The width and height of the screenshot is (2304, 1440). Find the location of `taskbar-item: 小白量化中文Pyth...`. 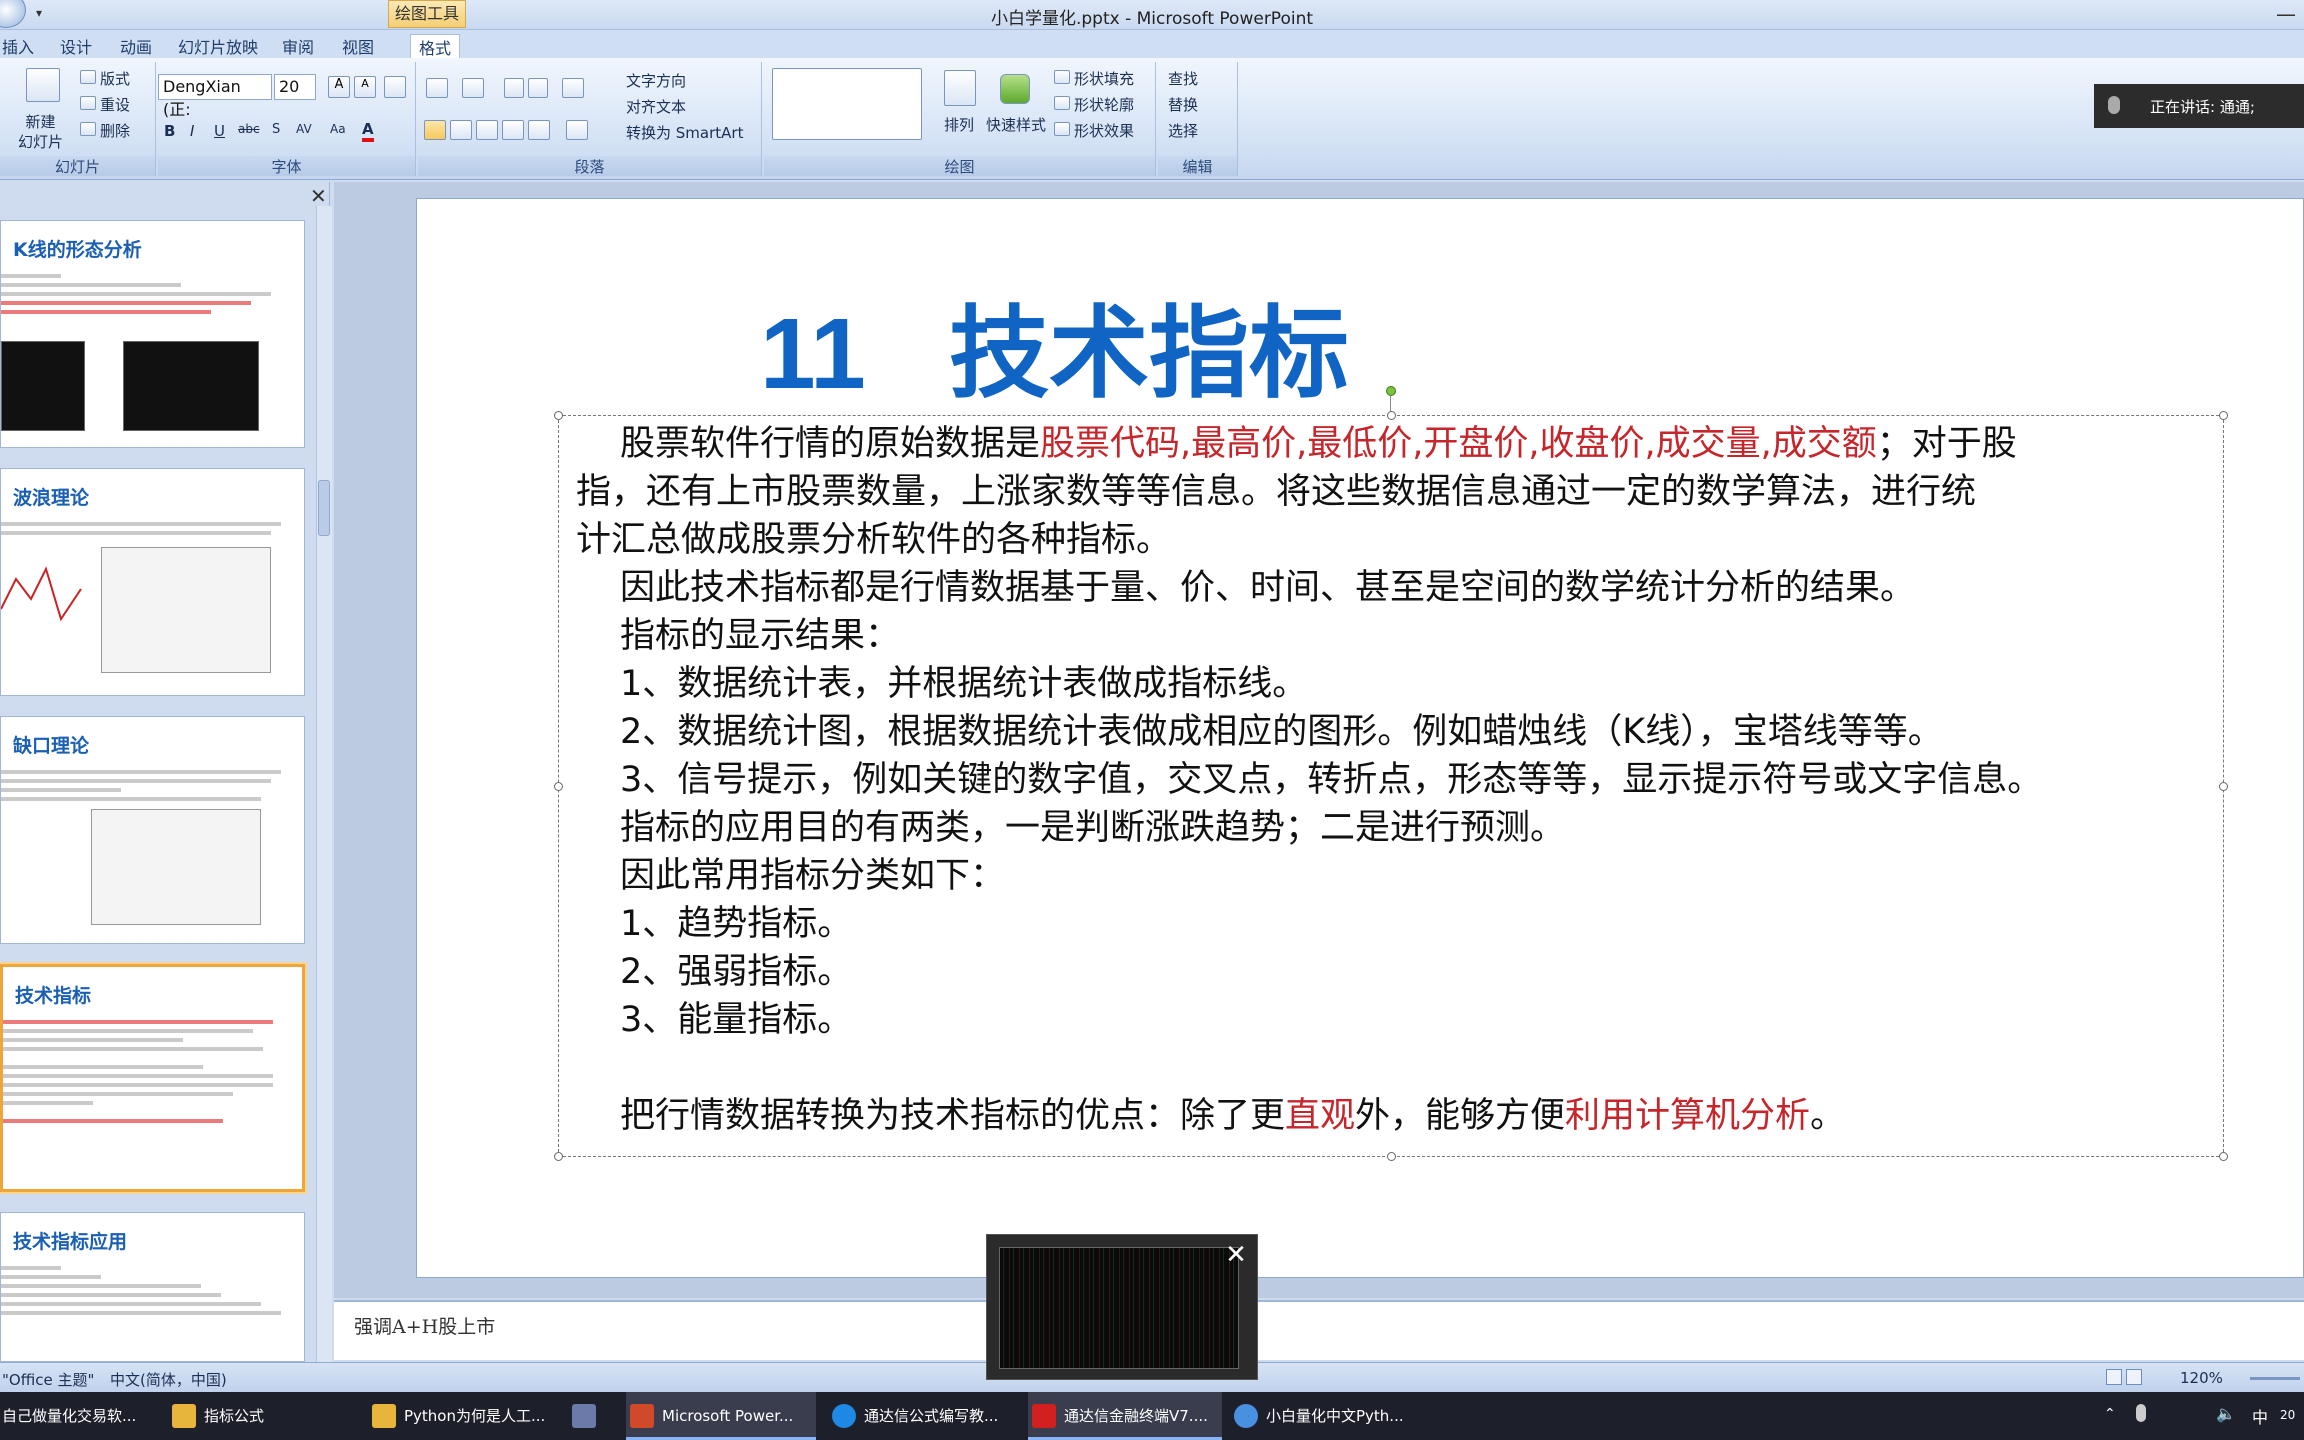

taskbar-item: 小白量化中文Pyth... is located at coordinates (1317, 1416).